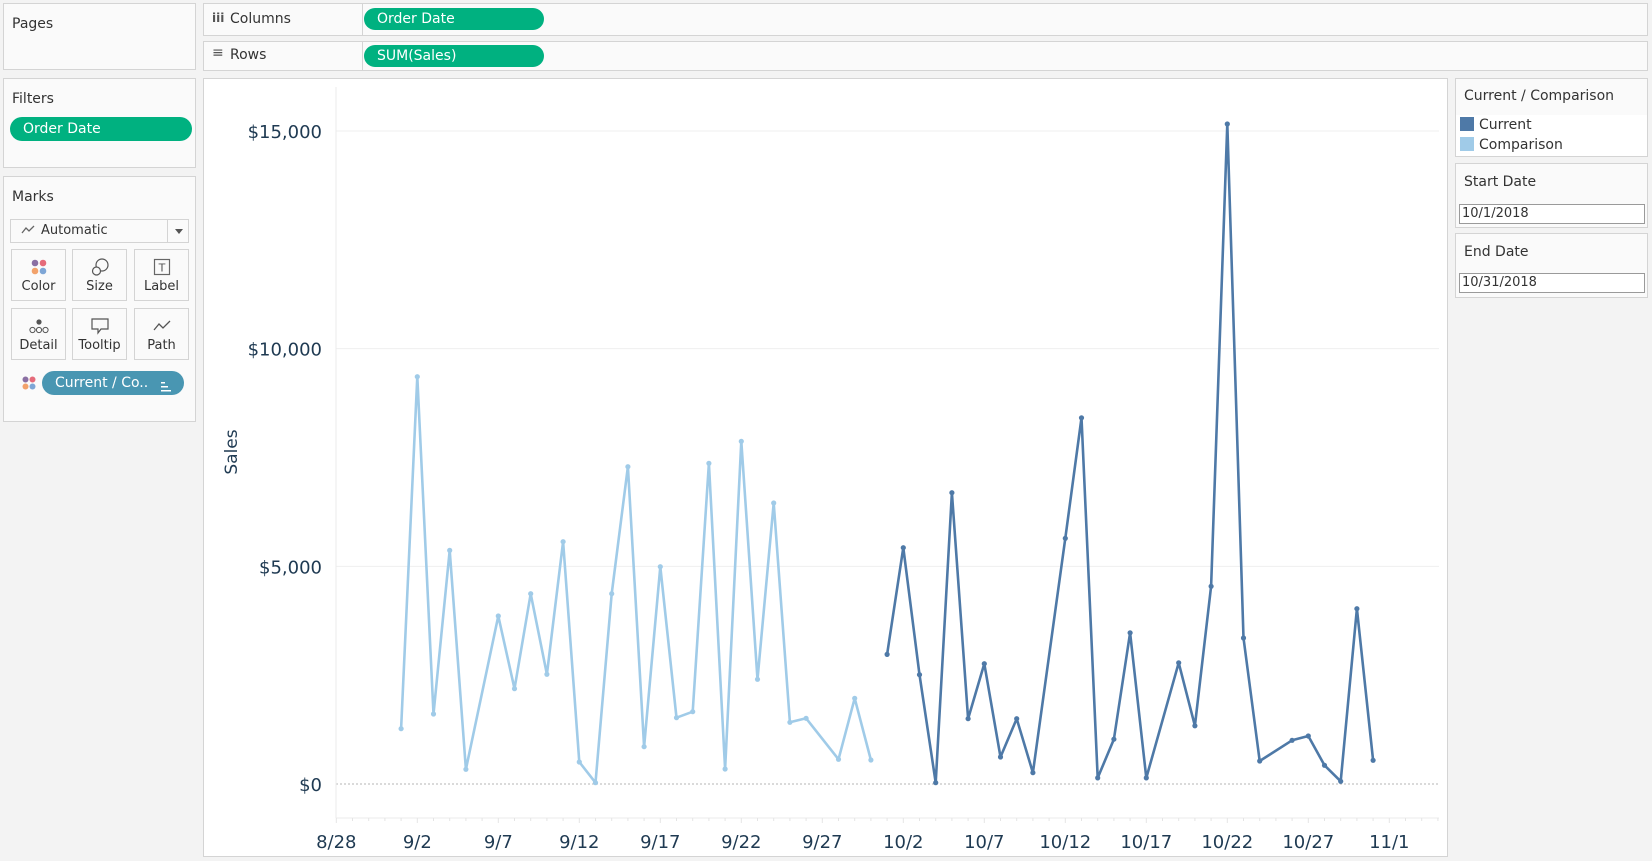 Image resolution: width=1652 pixels, height=861 pixels. What do you see at coordinates (33, 99) in the screenshot?
I see `filters-title: Filters` at bounding box center [33, 99].